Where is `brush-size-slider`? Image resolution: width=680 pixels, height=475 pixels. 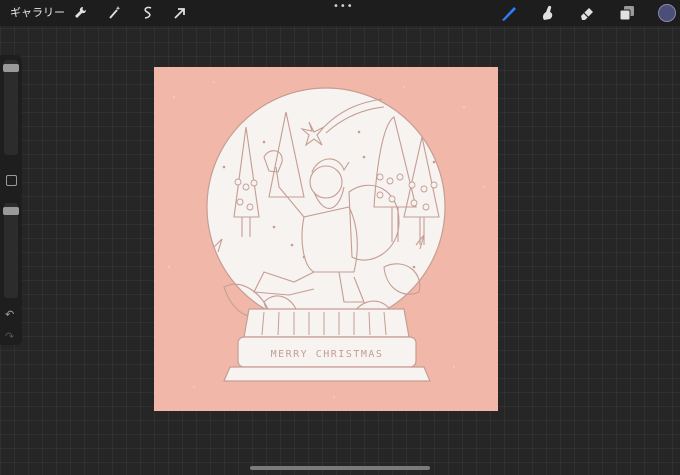 brush-size-slider is located at coordinates (11, 107).